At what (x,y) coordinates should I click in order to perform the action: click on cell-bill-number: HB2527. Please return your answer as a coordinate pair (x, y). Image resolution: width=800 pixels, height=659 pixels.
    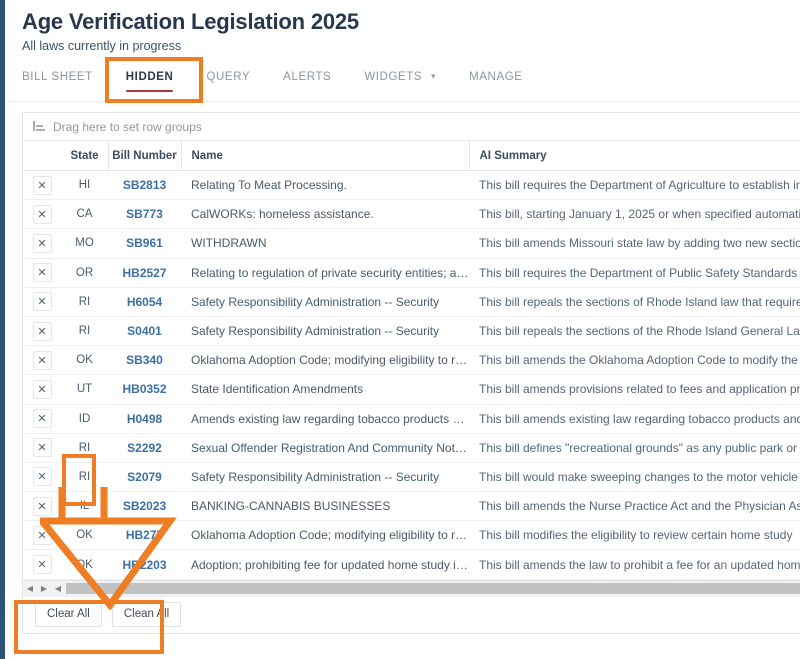
    Looking at the image, I should click on (144, 273).